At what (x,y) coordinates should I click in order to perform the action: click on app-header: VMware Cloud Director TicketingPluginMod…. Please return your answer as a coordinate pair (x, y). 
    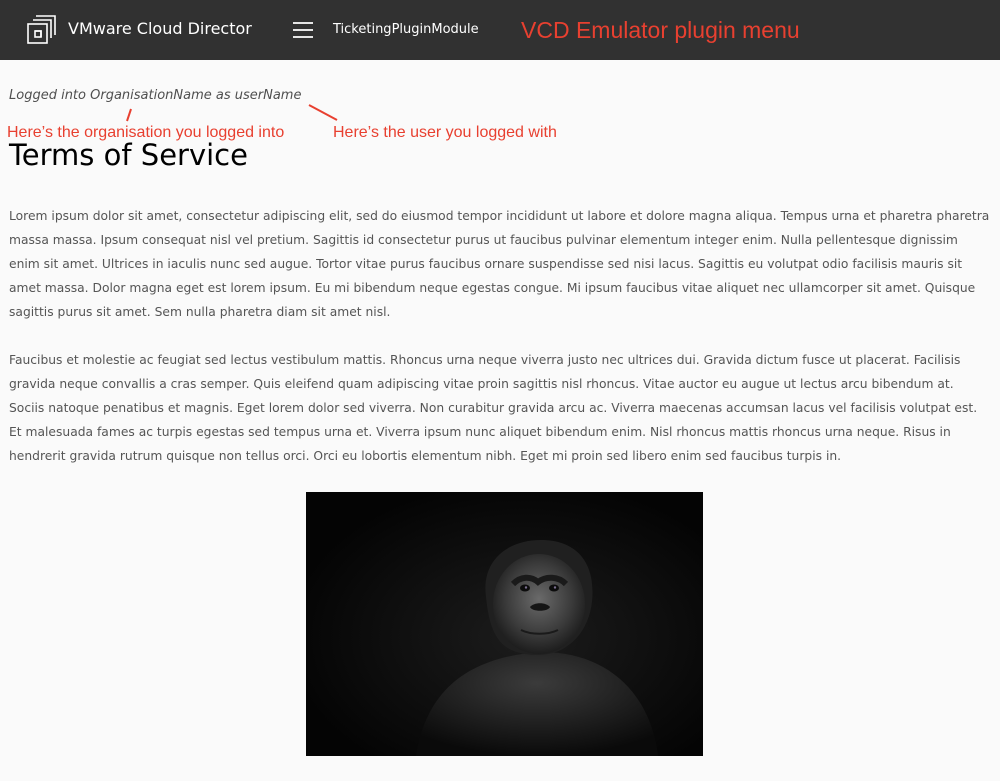
    Looking at the image, I should click on (500, 30).